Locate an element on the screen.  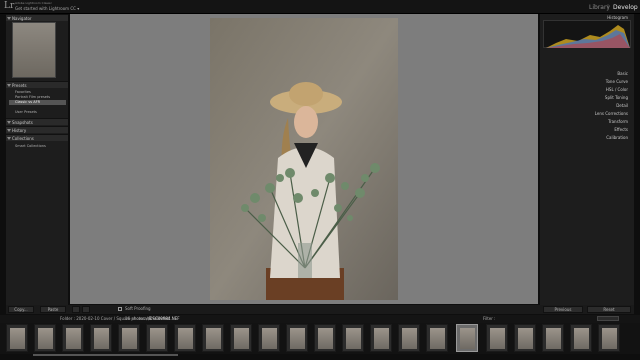
view-mode-button is located at coordinates (76, 309).